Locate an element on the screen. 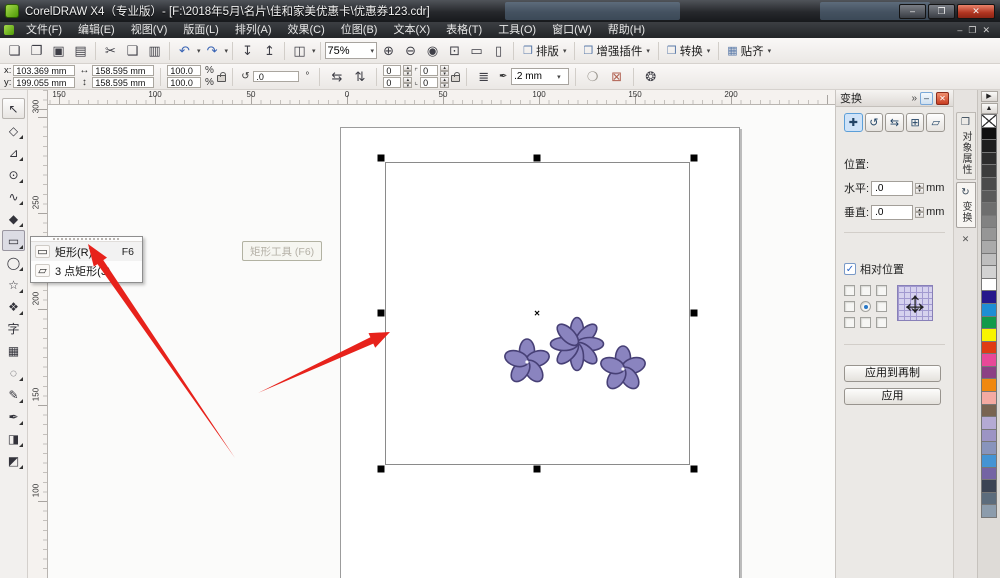 The height and width of the screenshot is (578, 1000). interactive-fill-tool: ◩ is located at coordinates (13, 460).